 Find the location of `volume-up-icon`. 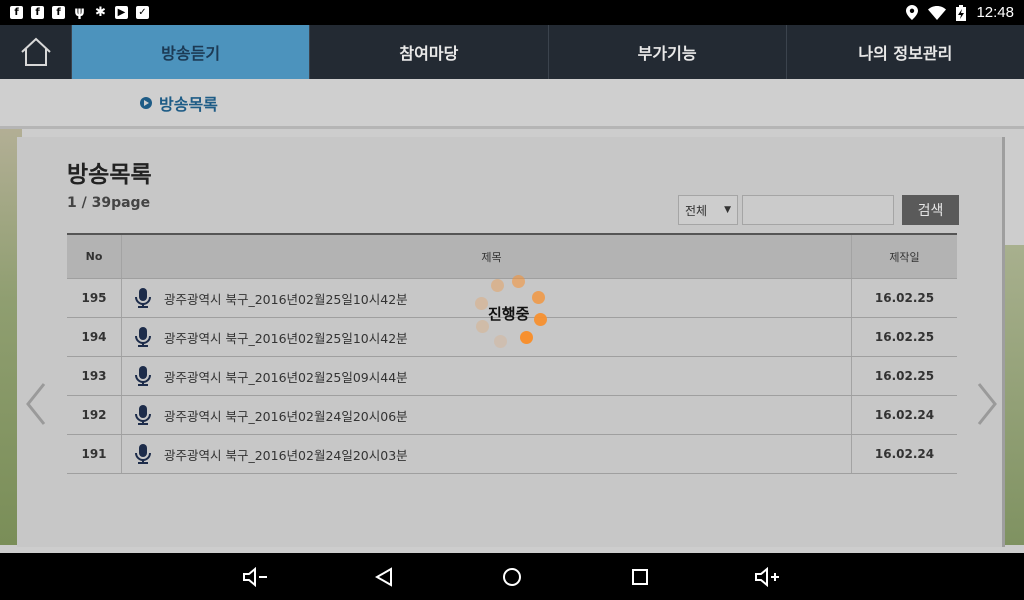

volume-up-icon is located at coordinates (767, 576).